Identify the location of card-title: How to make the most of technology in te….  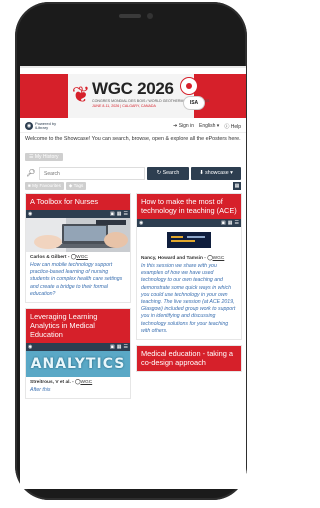
(189, 206).